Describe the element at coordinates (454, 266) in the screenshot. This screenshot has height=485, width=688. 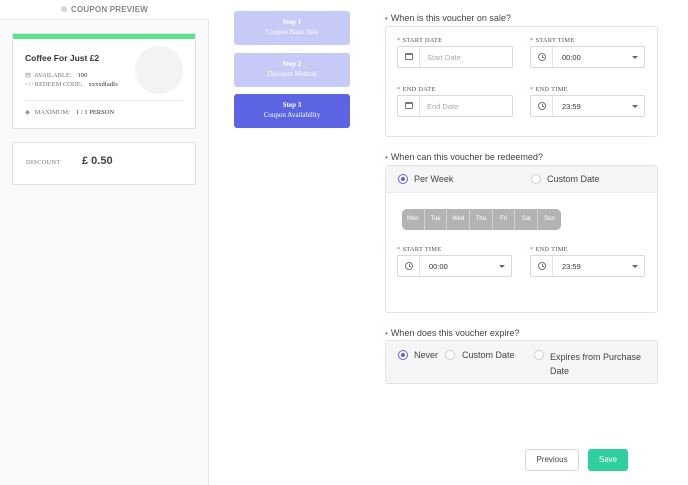
I see `redeem-start-time-select: 00:00` at that location.